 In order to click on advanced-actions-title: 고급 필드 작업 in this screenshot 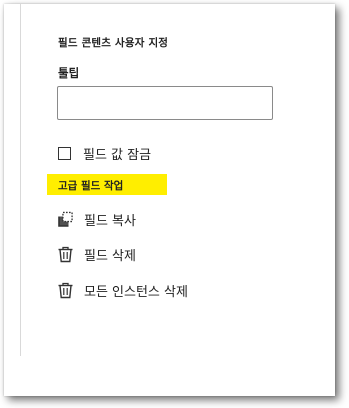, I will do `click(91, 186)`.